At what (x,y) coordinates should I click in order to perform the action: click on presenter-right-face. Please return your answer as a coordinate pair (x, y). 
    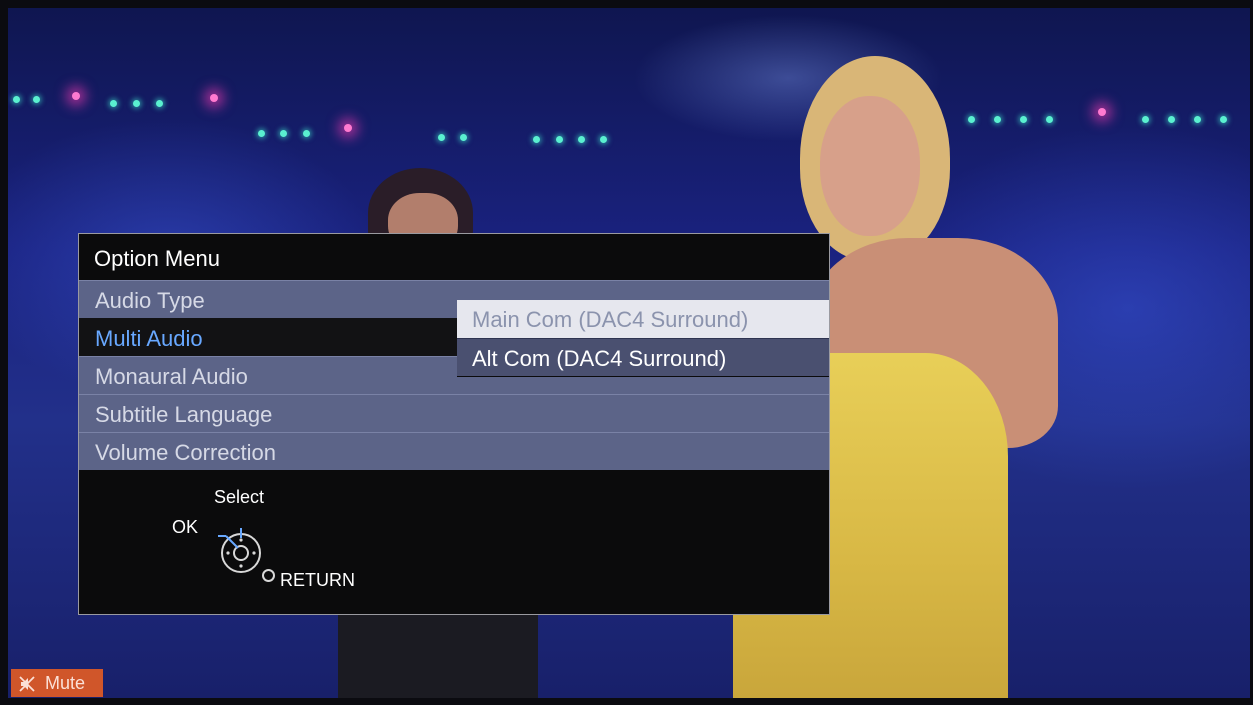
    Looking at the image, I should click on (870, 166).